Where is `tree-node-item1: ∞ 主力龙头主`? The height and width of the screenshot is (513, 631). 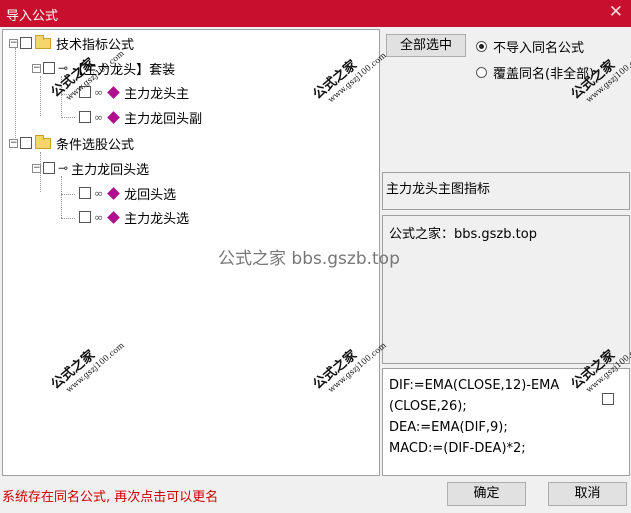
tree-node-item1: ∞ 主力龙头主 is located at coordinates (134, 92).